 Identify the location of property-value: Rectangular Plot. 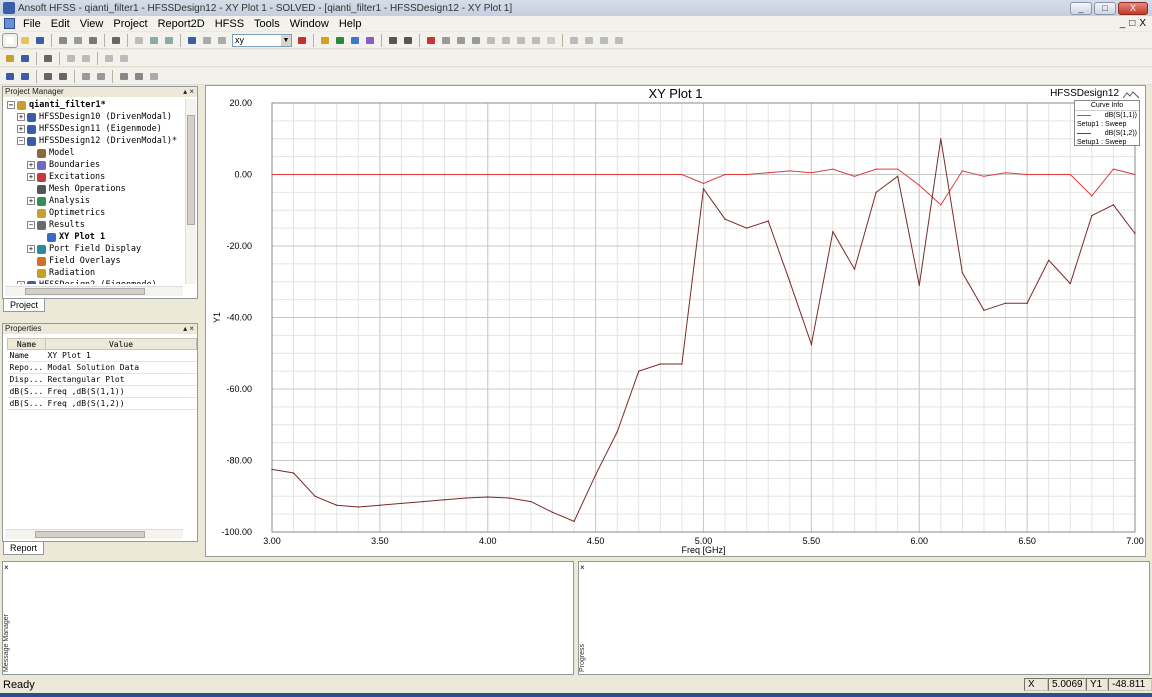
(121, 379).